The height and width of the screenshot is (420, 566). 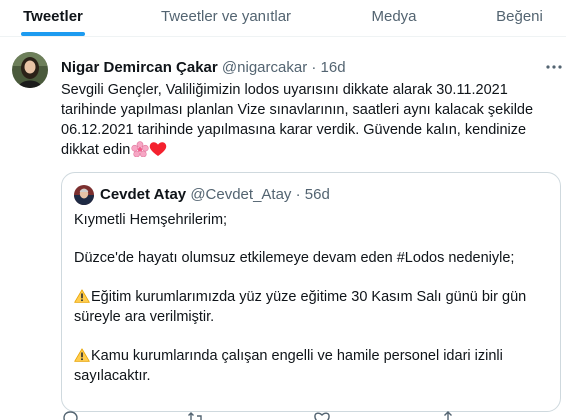 What do you see at coordinates (151, 220) in the screenshot?
I see `quoted-text-line: Kıymetli Hemşehrilerim;` at bounding box center [151, 220].